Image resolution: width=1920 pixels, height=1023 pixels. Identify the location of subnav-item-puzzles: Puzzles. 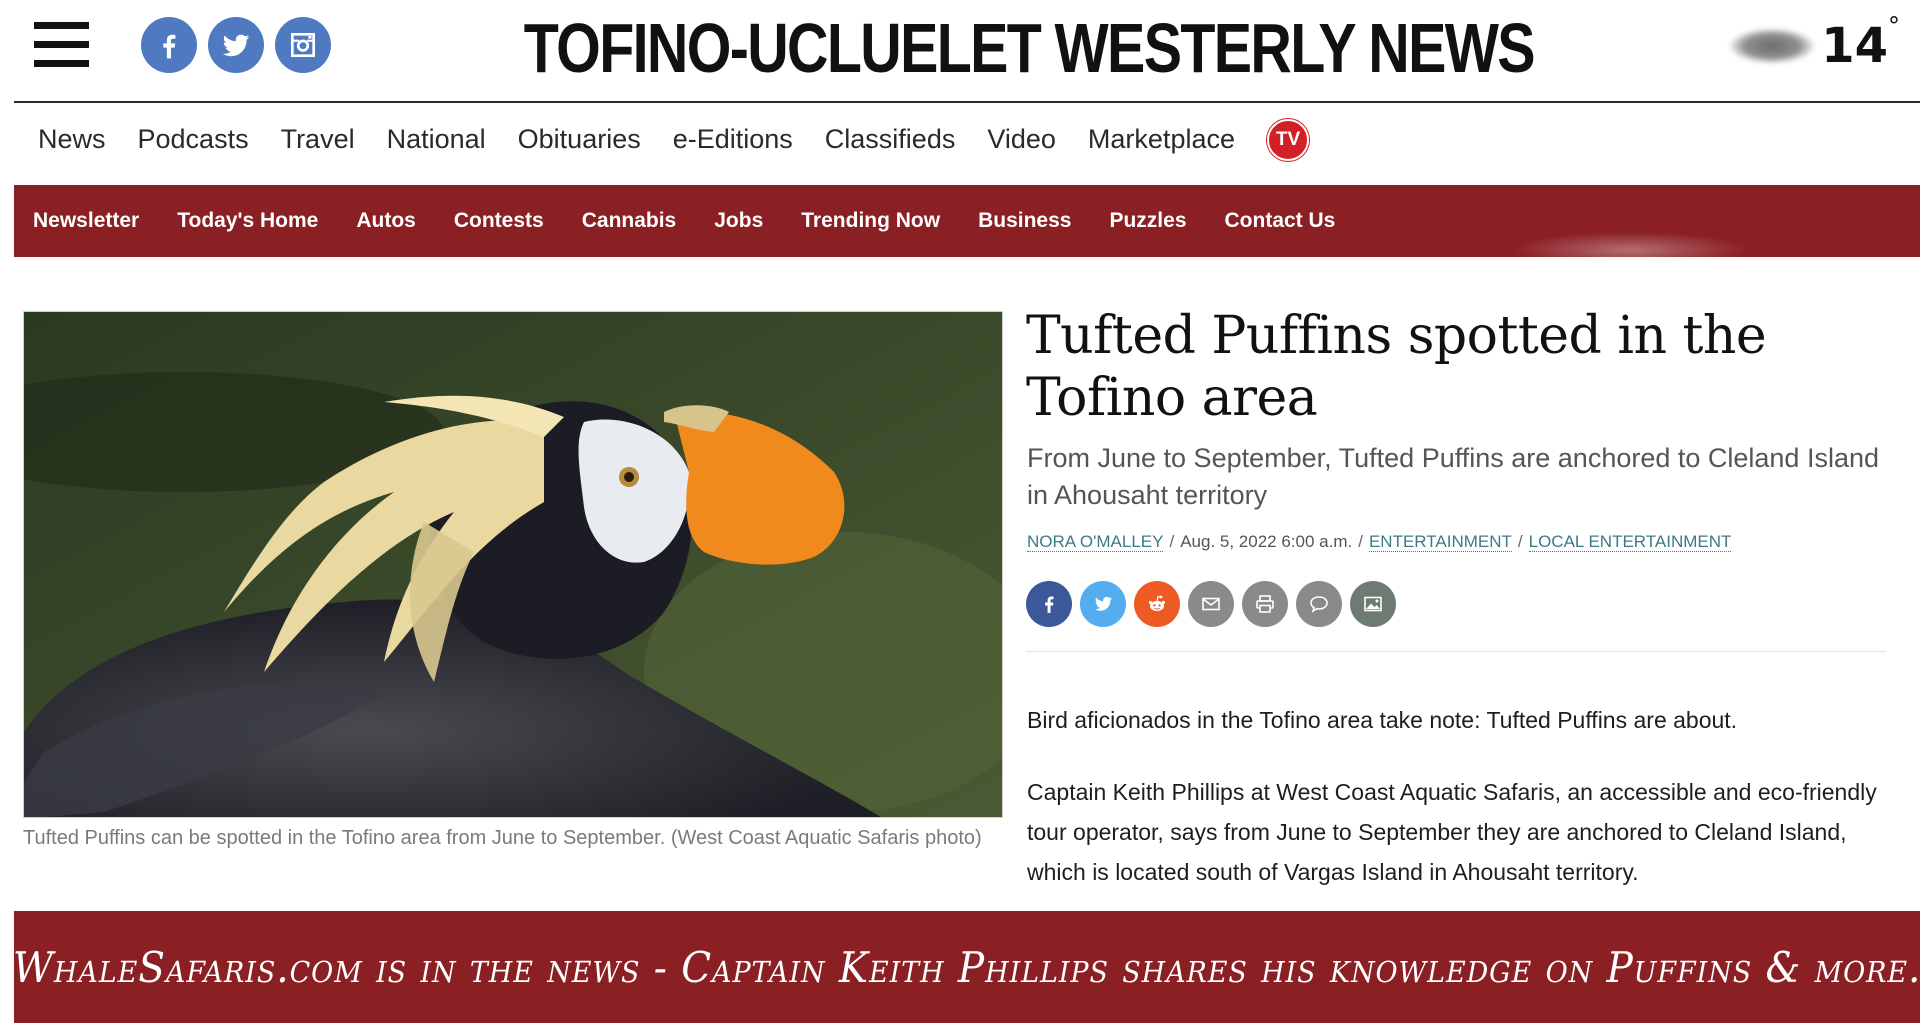
(1147, 221).